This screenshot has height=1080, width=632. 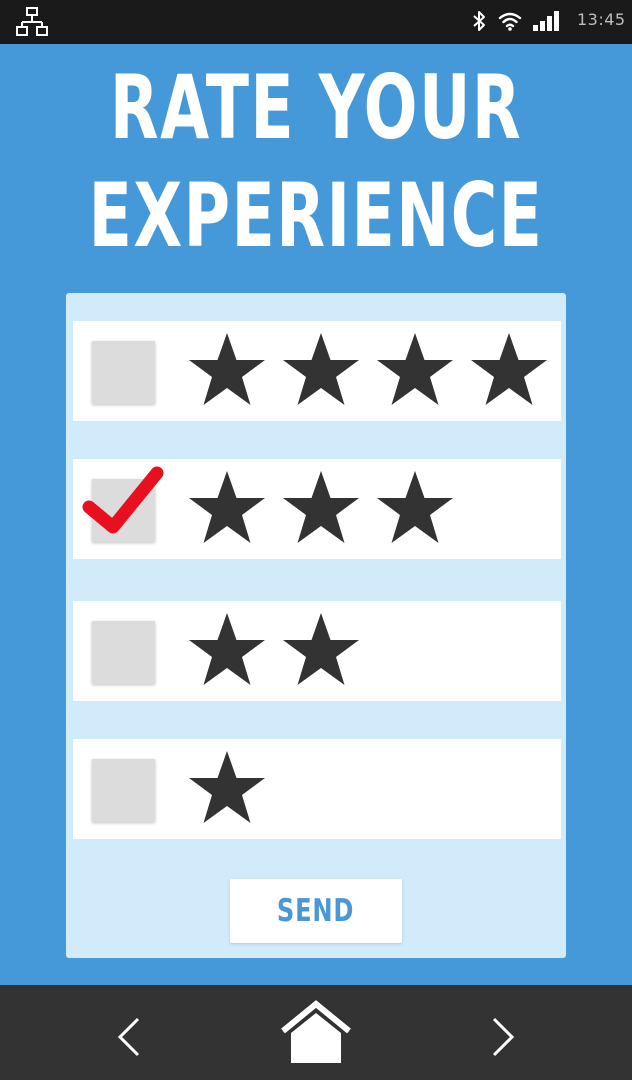 What do you see at coordinates (123, 500) in the screenshot?
I see `checkmark-icon` at bounding box center [123, 500].